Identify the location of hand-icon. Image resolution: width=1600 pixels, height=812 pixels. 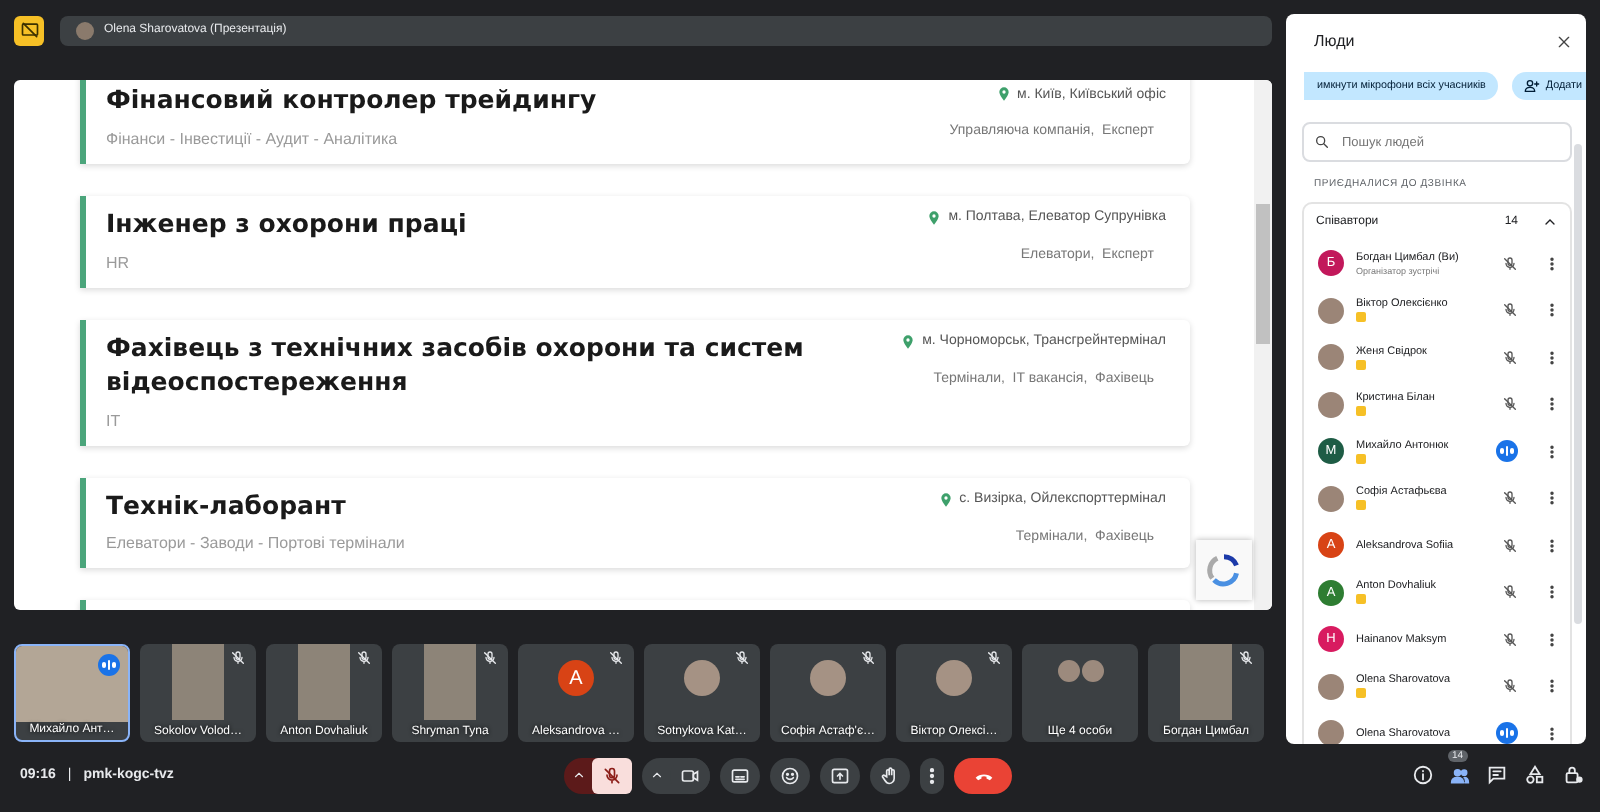
(890, 775).